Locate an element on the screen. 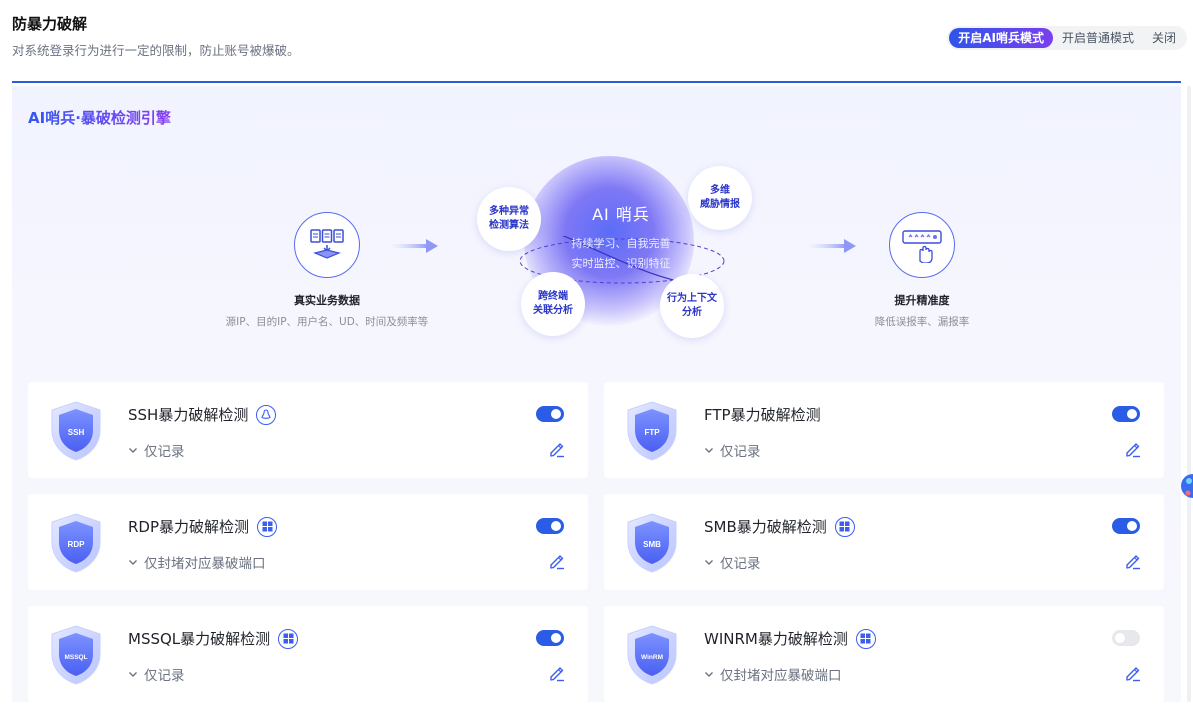 Image resolution: width=1193 pixels, height=712 pixels. mssql-title: MSSQL暴力破解检测 is located at coordinates (213, 638).